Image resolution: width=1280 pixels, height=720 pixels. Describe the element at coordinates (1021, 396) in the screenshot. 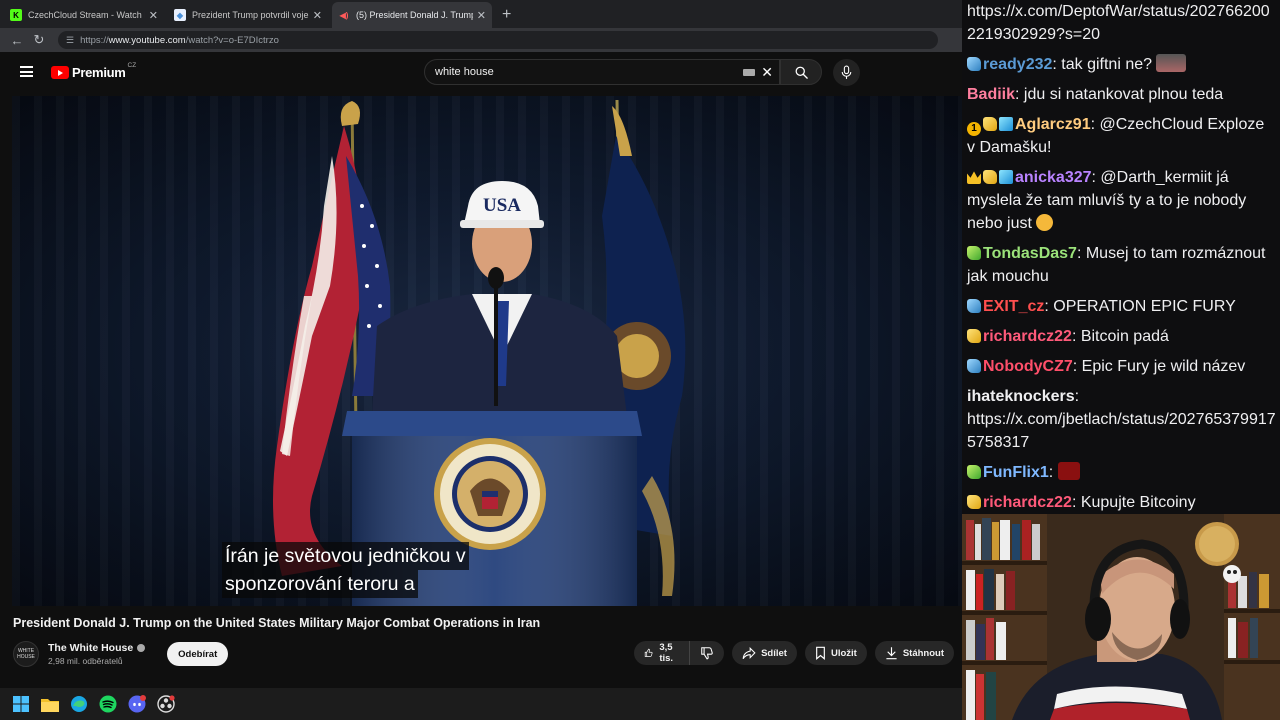

I see `chat-username: ihateknockers` at that location.